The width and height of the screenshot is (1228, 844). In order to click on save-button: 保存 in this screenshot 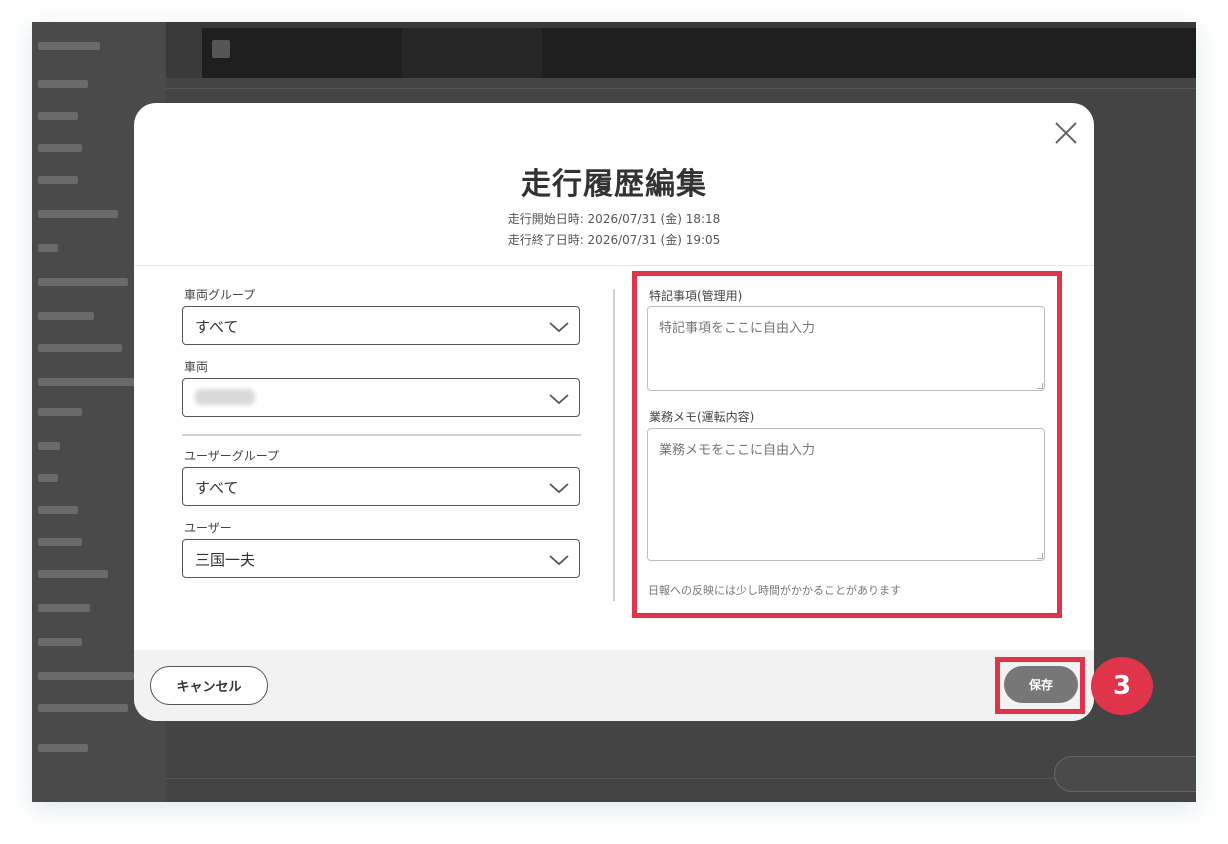, I will do `click(1041, 684)`.